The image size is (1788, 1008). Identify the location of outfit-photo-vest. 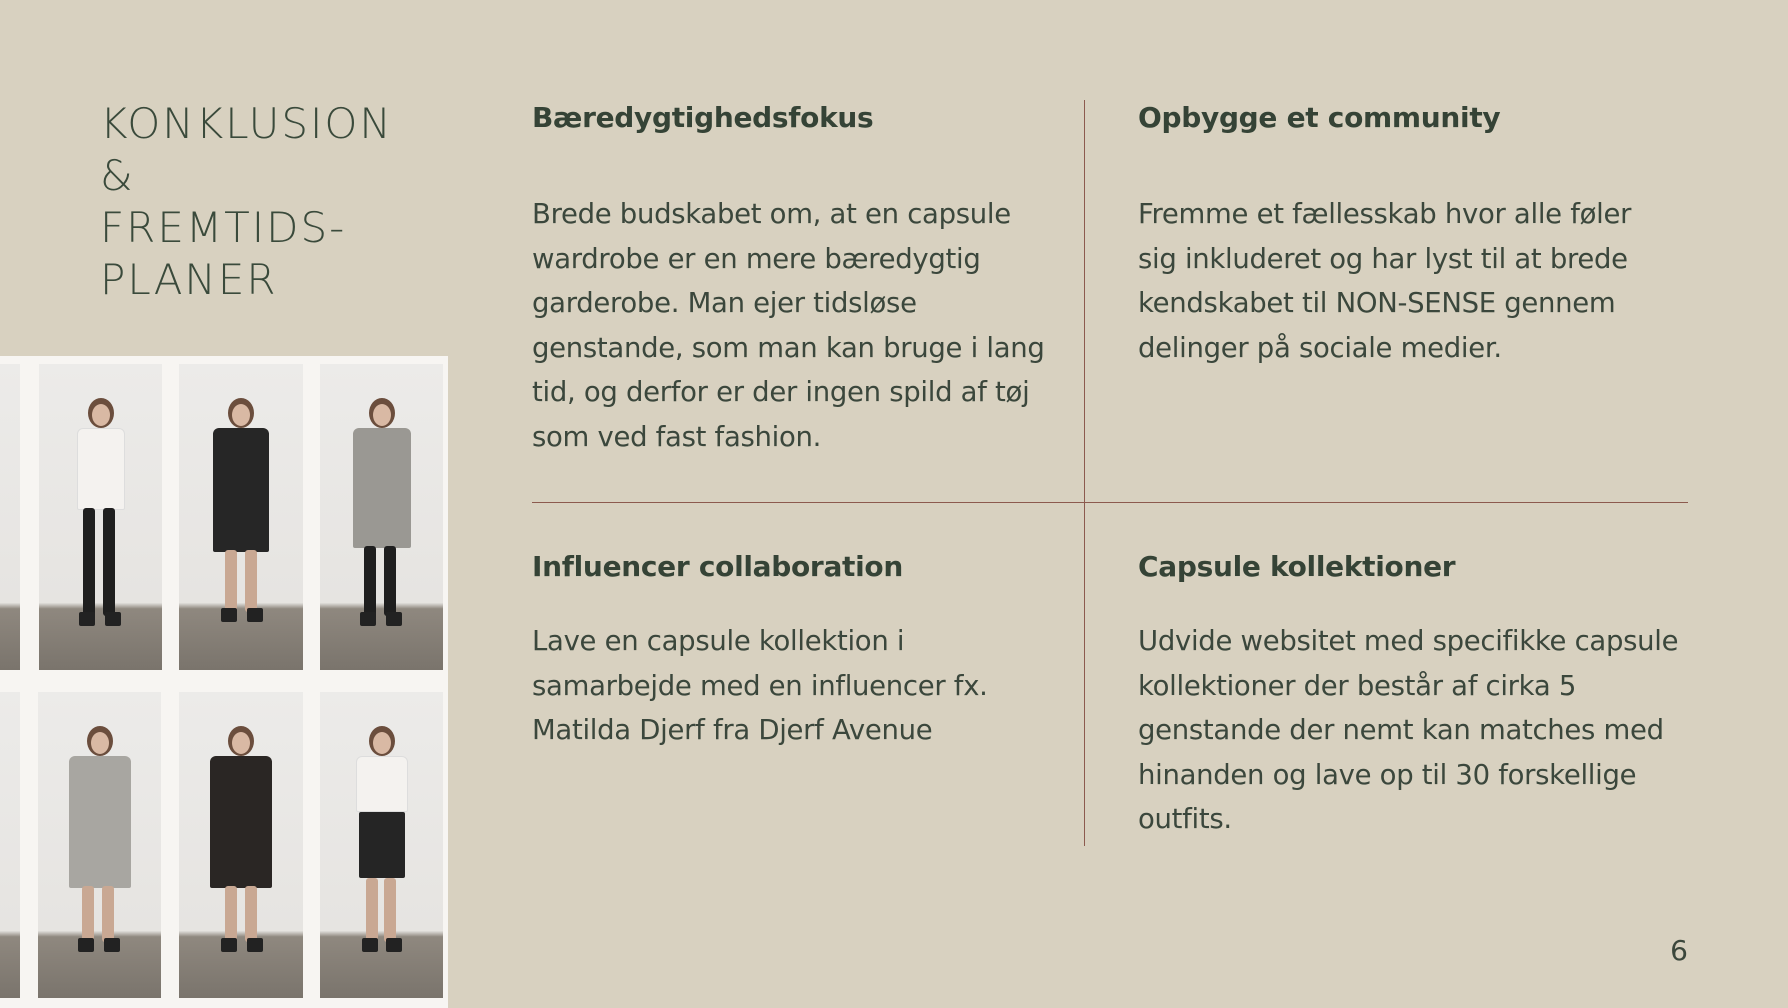
(381, 517).